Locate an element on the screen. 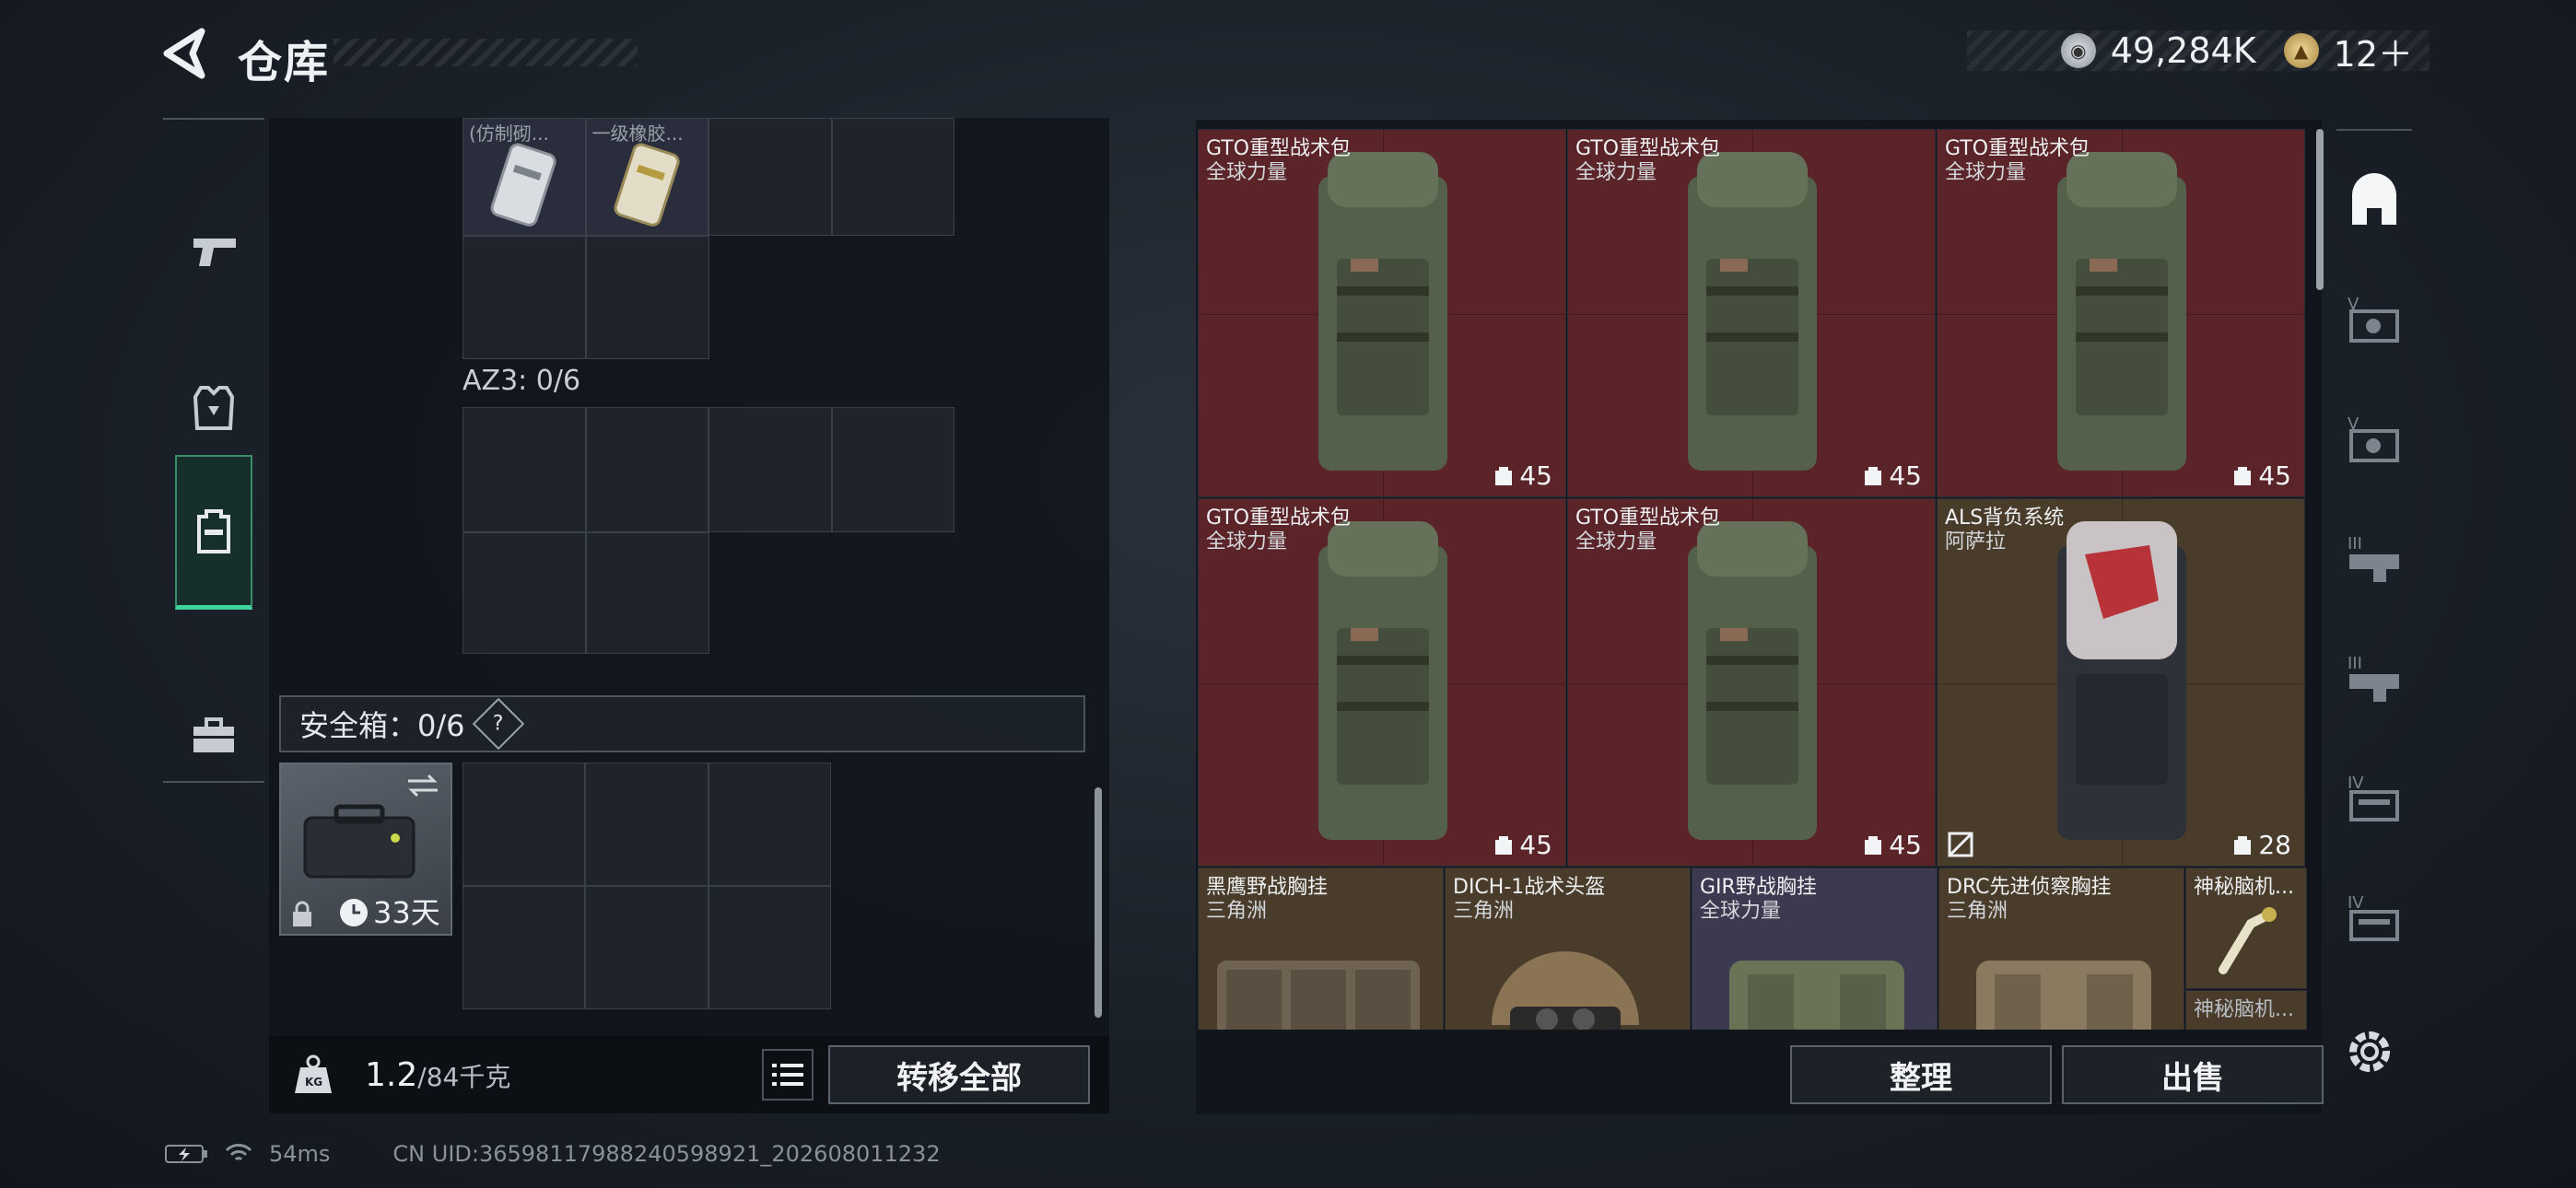 This screenshot has width=2576, height=1188. right-scrollbar is located at coordinates (2320, 209).